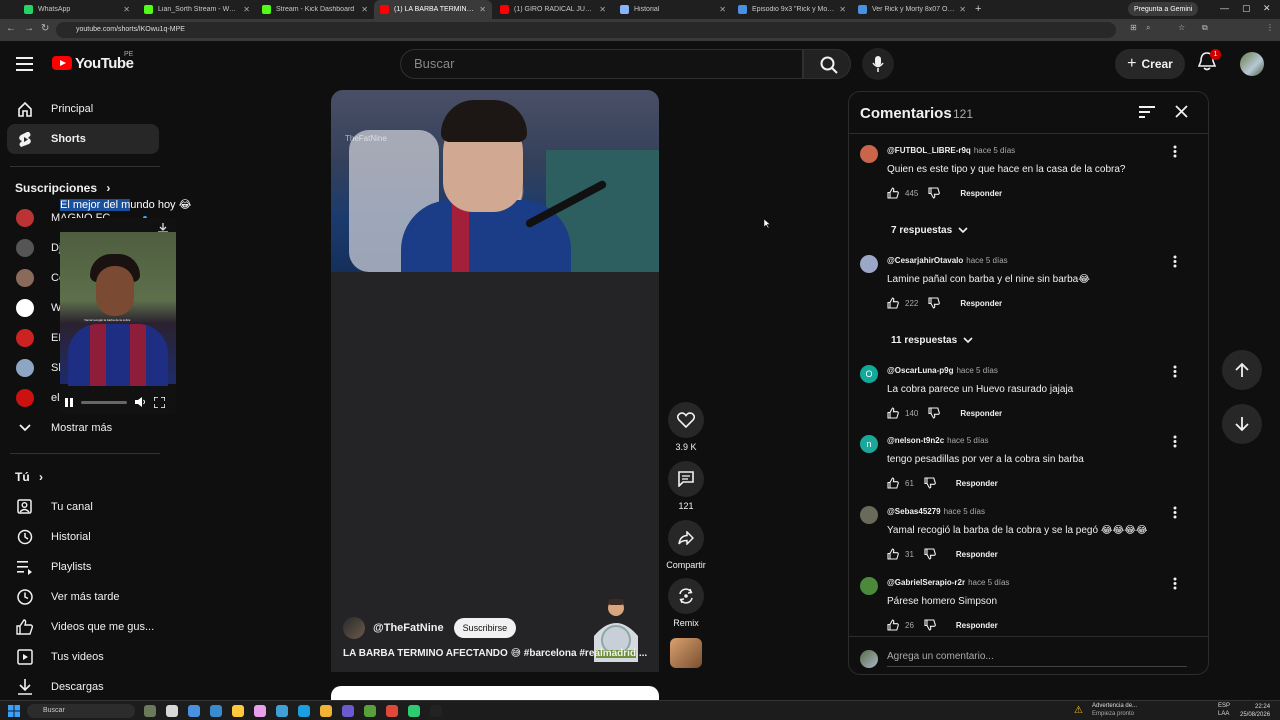 The image size is (1280, 720). Describe the element at coordinates (1246, 8) in the screenshot. I see `maximize-icon: ▢` at that location.